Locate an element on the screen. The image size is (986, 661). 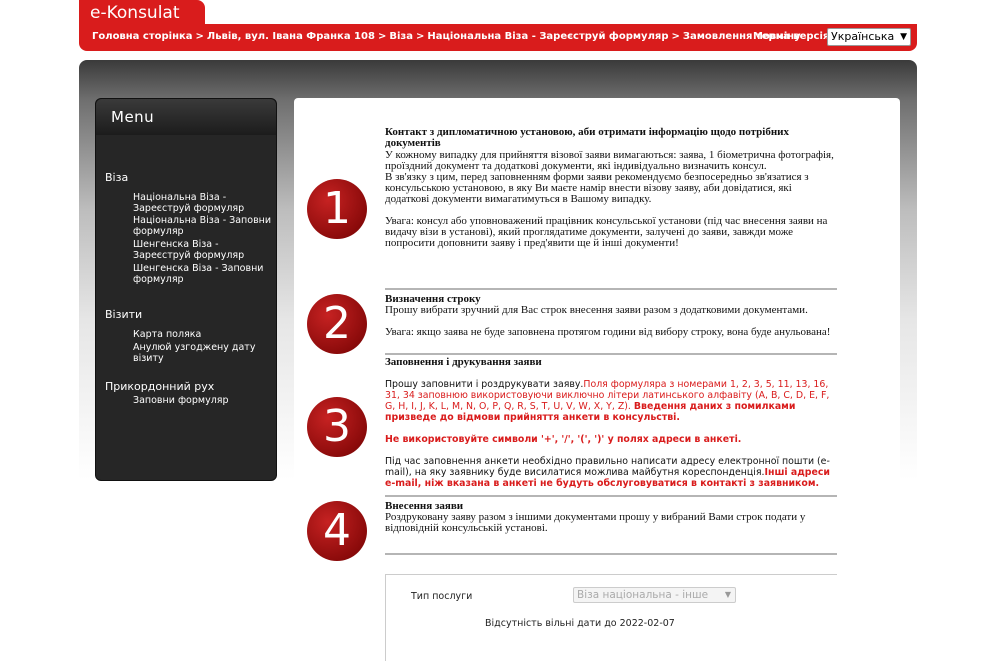
step-3-number-icon: 3 is located at coordinates (337, 427).